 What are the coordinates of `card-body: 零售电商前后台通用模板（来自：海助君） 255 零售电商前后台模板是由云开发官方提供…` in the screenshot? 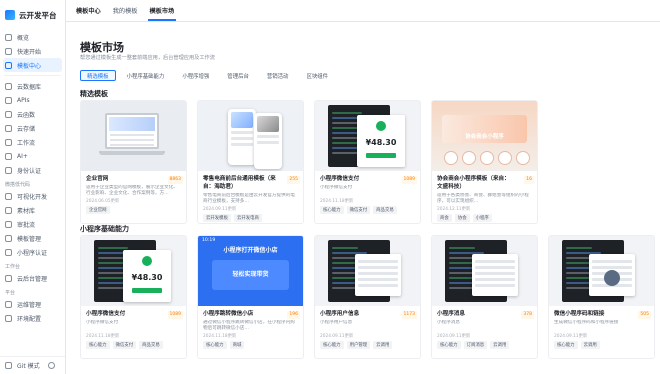 It's located at (250, 197).